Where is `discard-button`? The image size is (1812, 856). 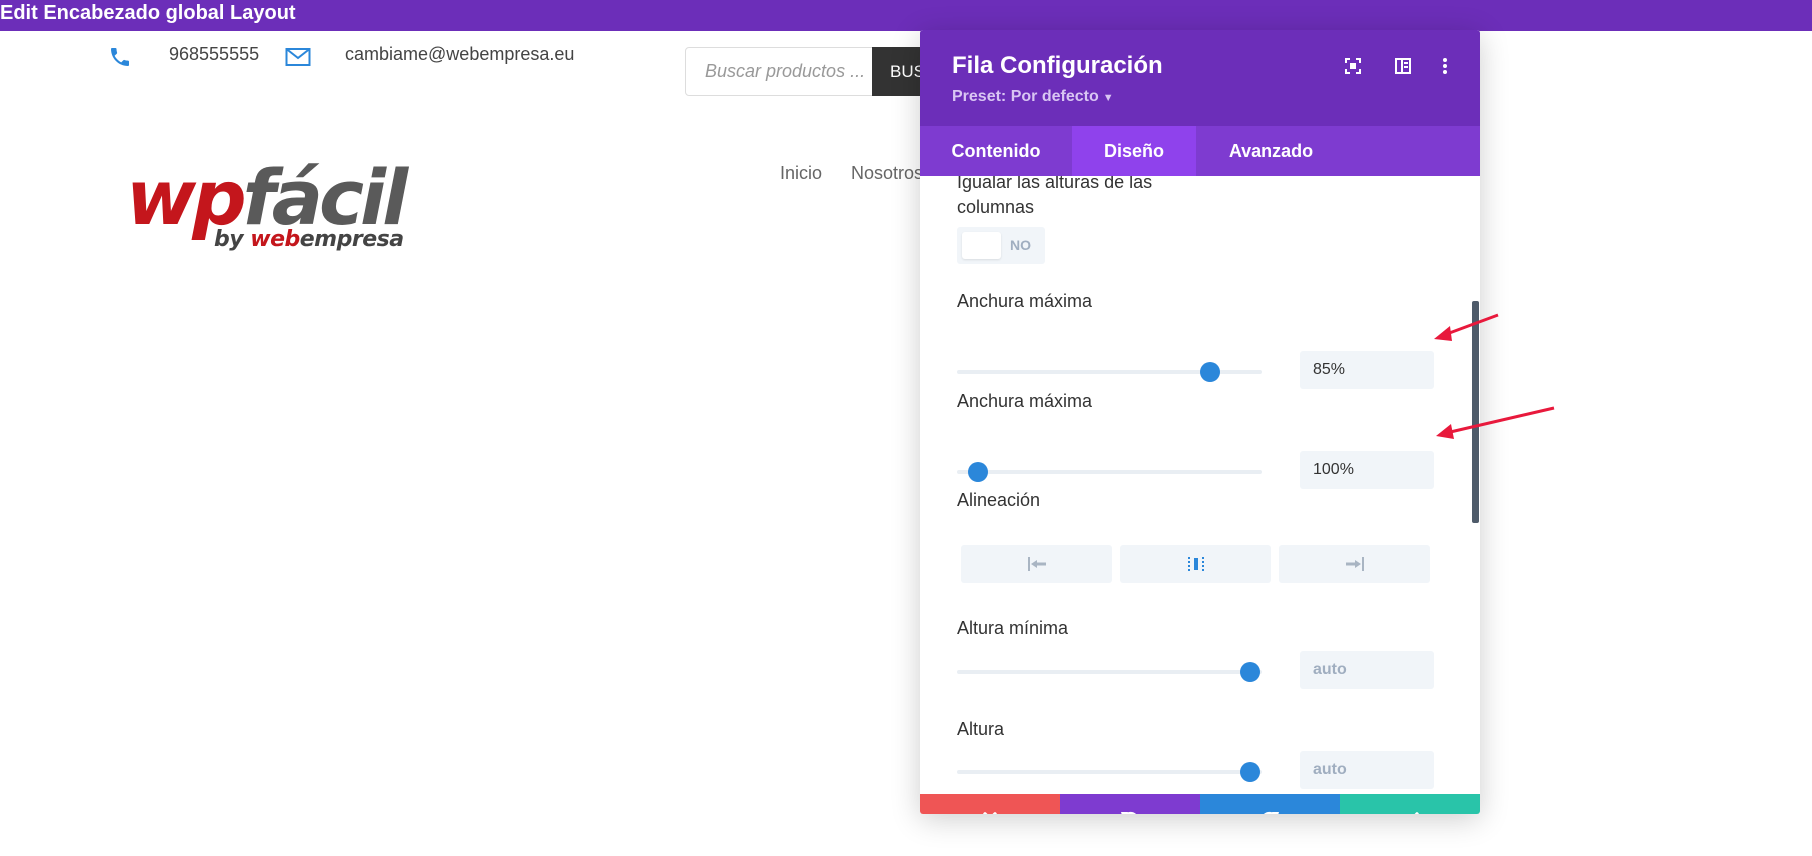
discard-button is located at coordinates (990, 804).